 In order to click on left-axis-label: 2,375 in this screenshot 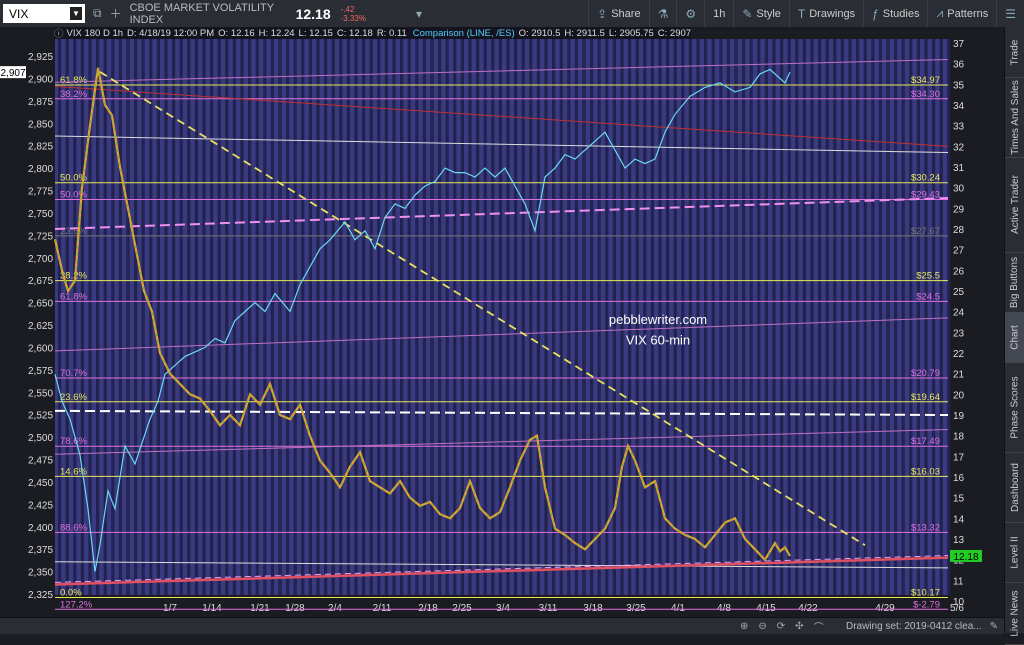, I will do `click(40, 550)`.